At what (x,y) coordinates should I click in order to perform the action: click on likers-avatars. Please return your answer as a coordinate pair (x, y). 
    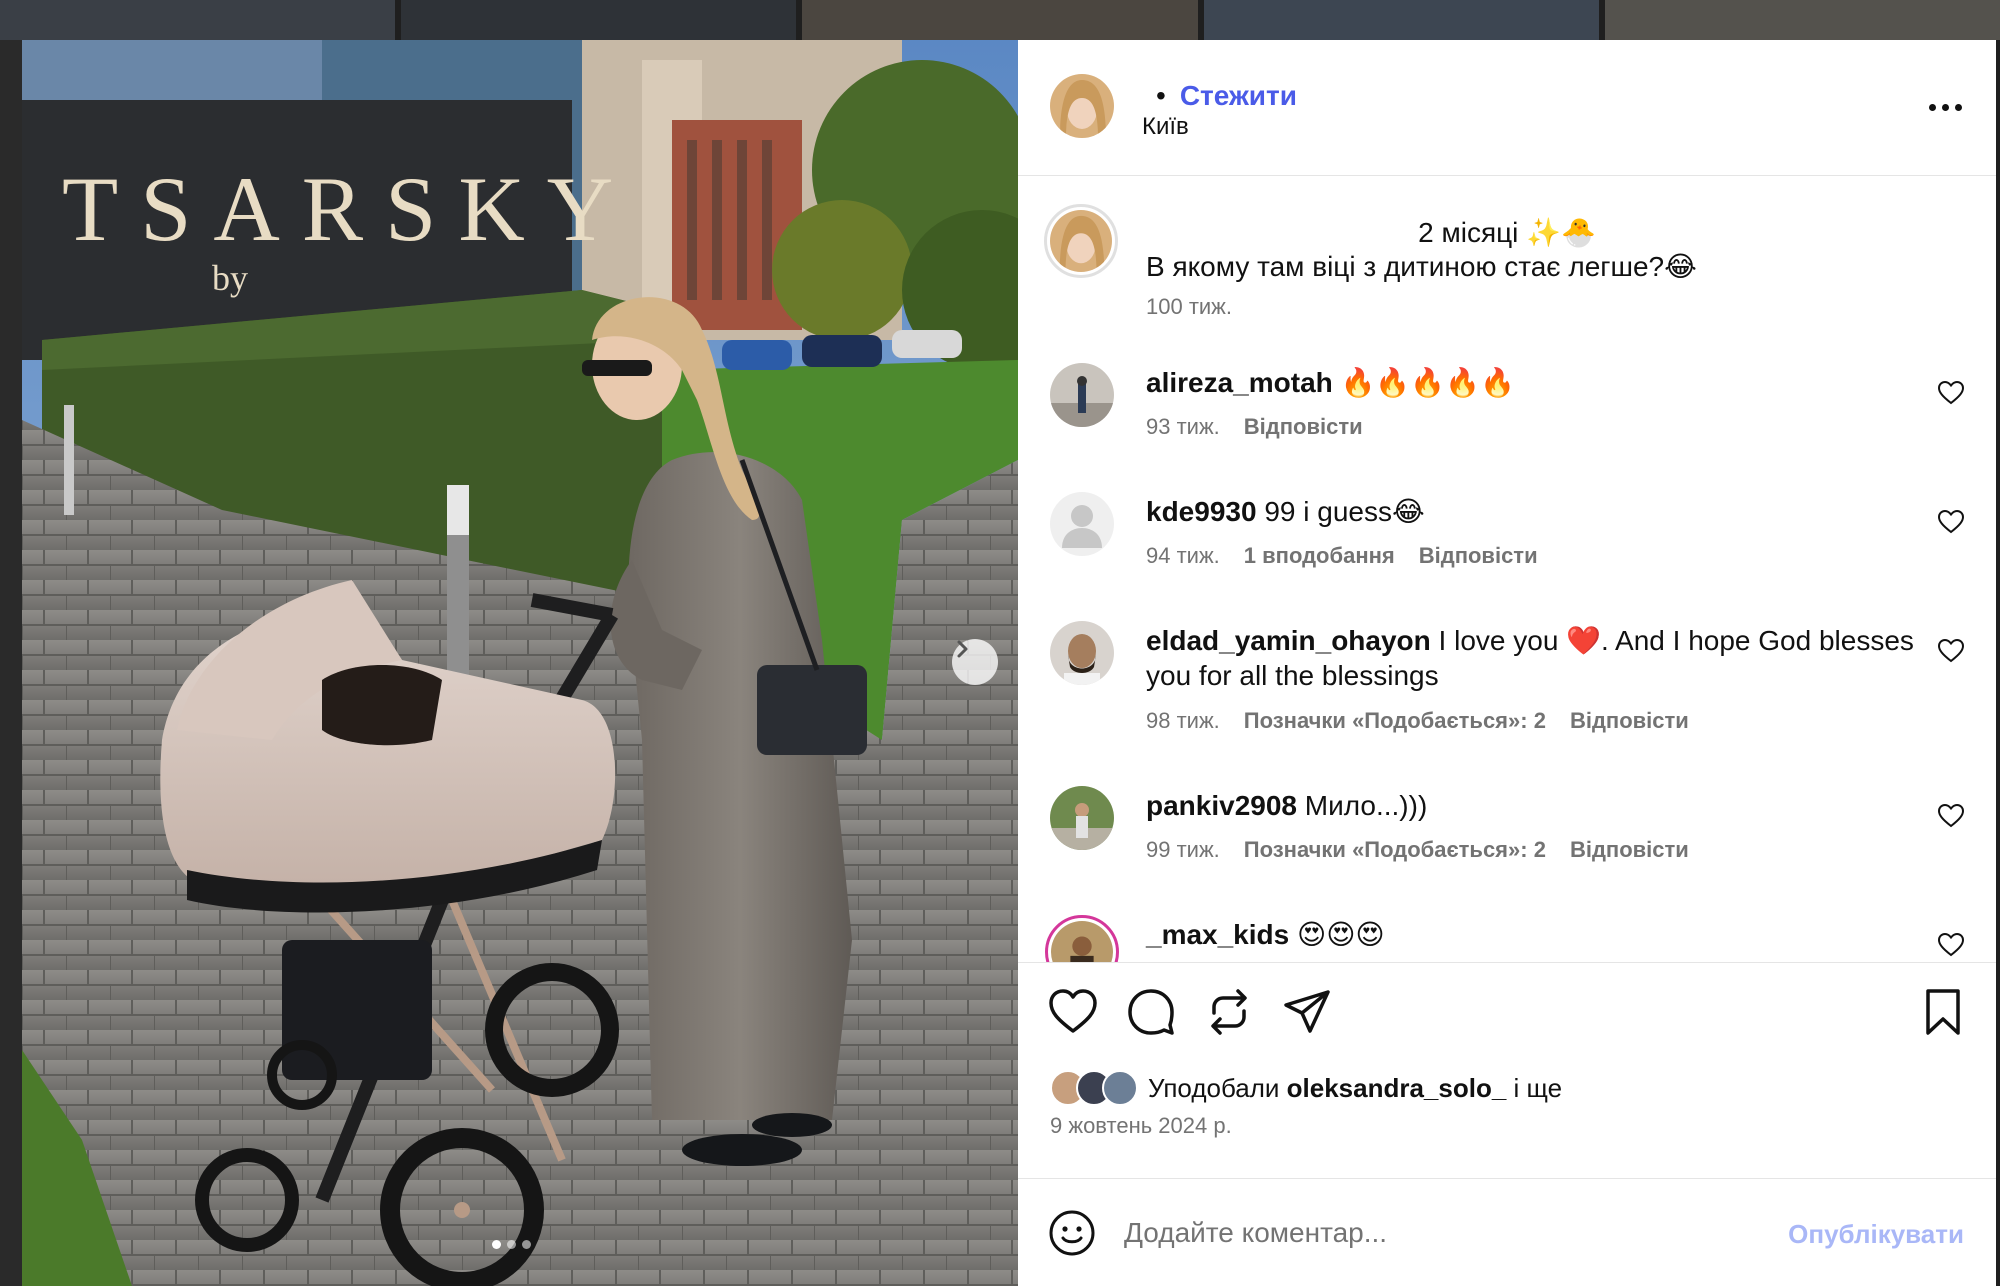
    Looking at the image, I should click on (1094, 1088).